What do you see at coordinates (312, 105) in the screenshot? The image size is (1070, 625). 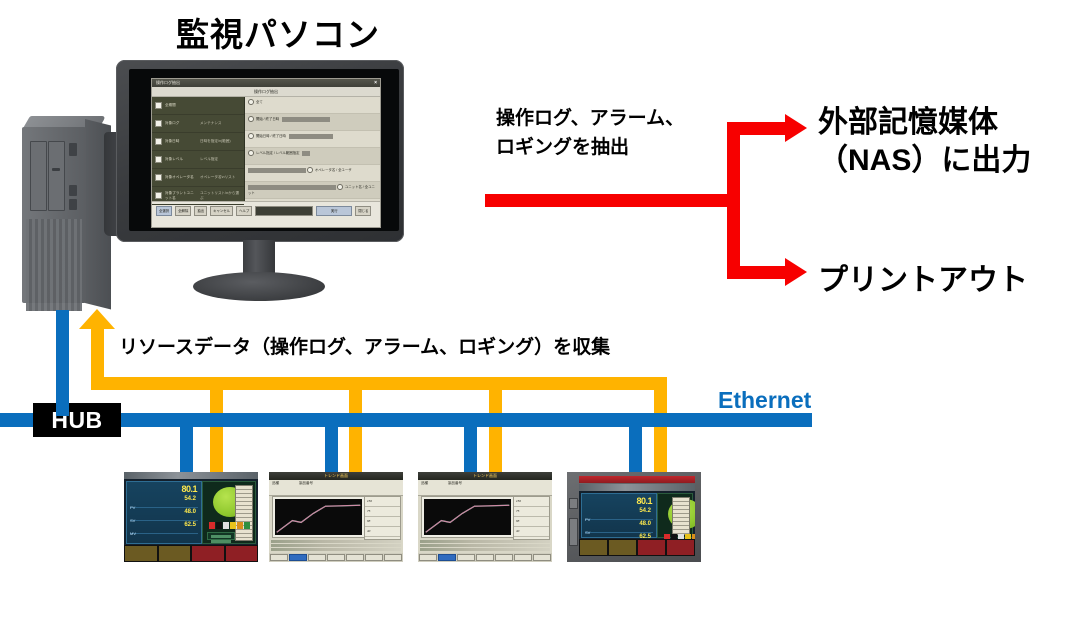 I see `dialog-option-row: 全て` at bounding box center [312, 105].